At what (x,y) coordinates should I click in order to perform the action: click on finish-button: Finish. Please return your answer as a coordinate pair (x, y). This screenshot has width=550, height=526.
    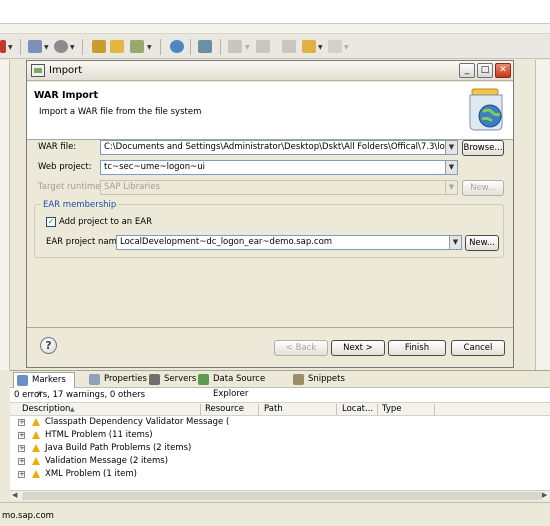
    Looking at the image, I should click on (417, 348).